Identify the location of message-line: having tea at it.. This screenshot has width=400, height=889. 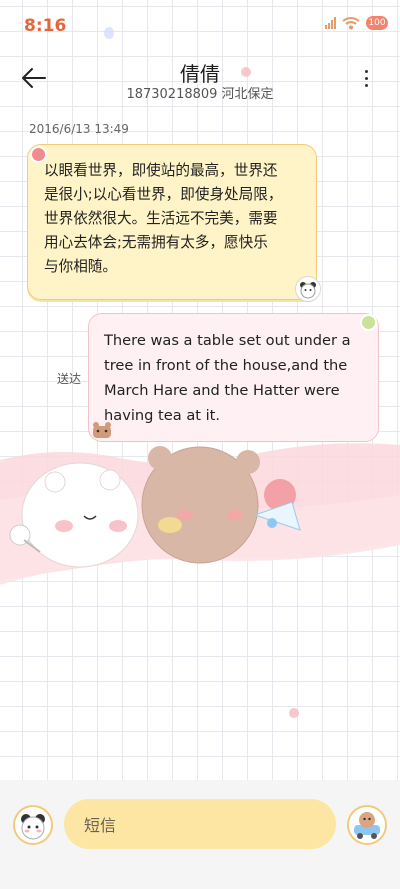
(162, 415).